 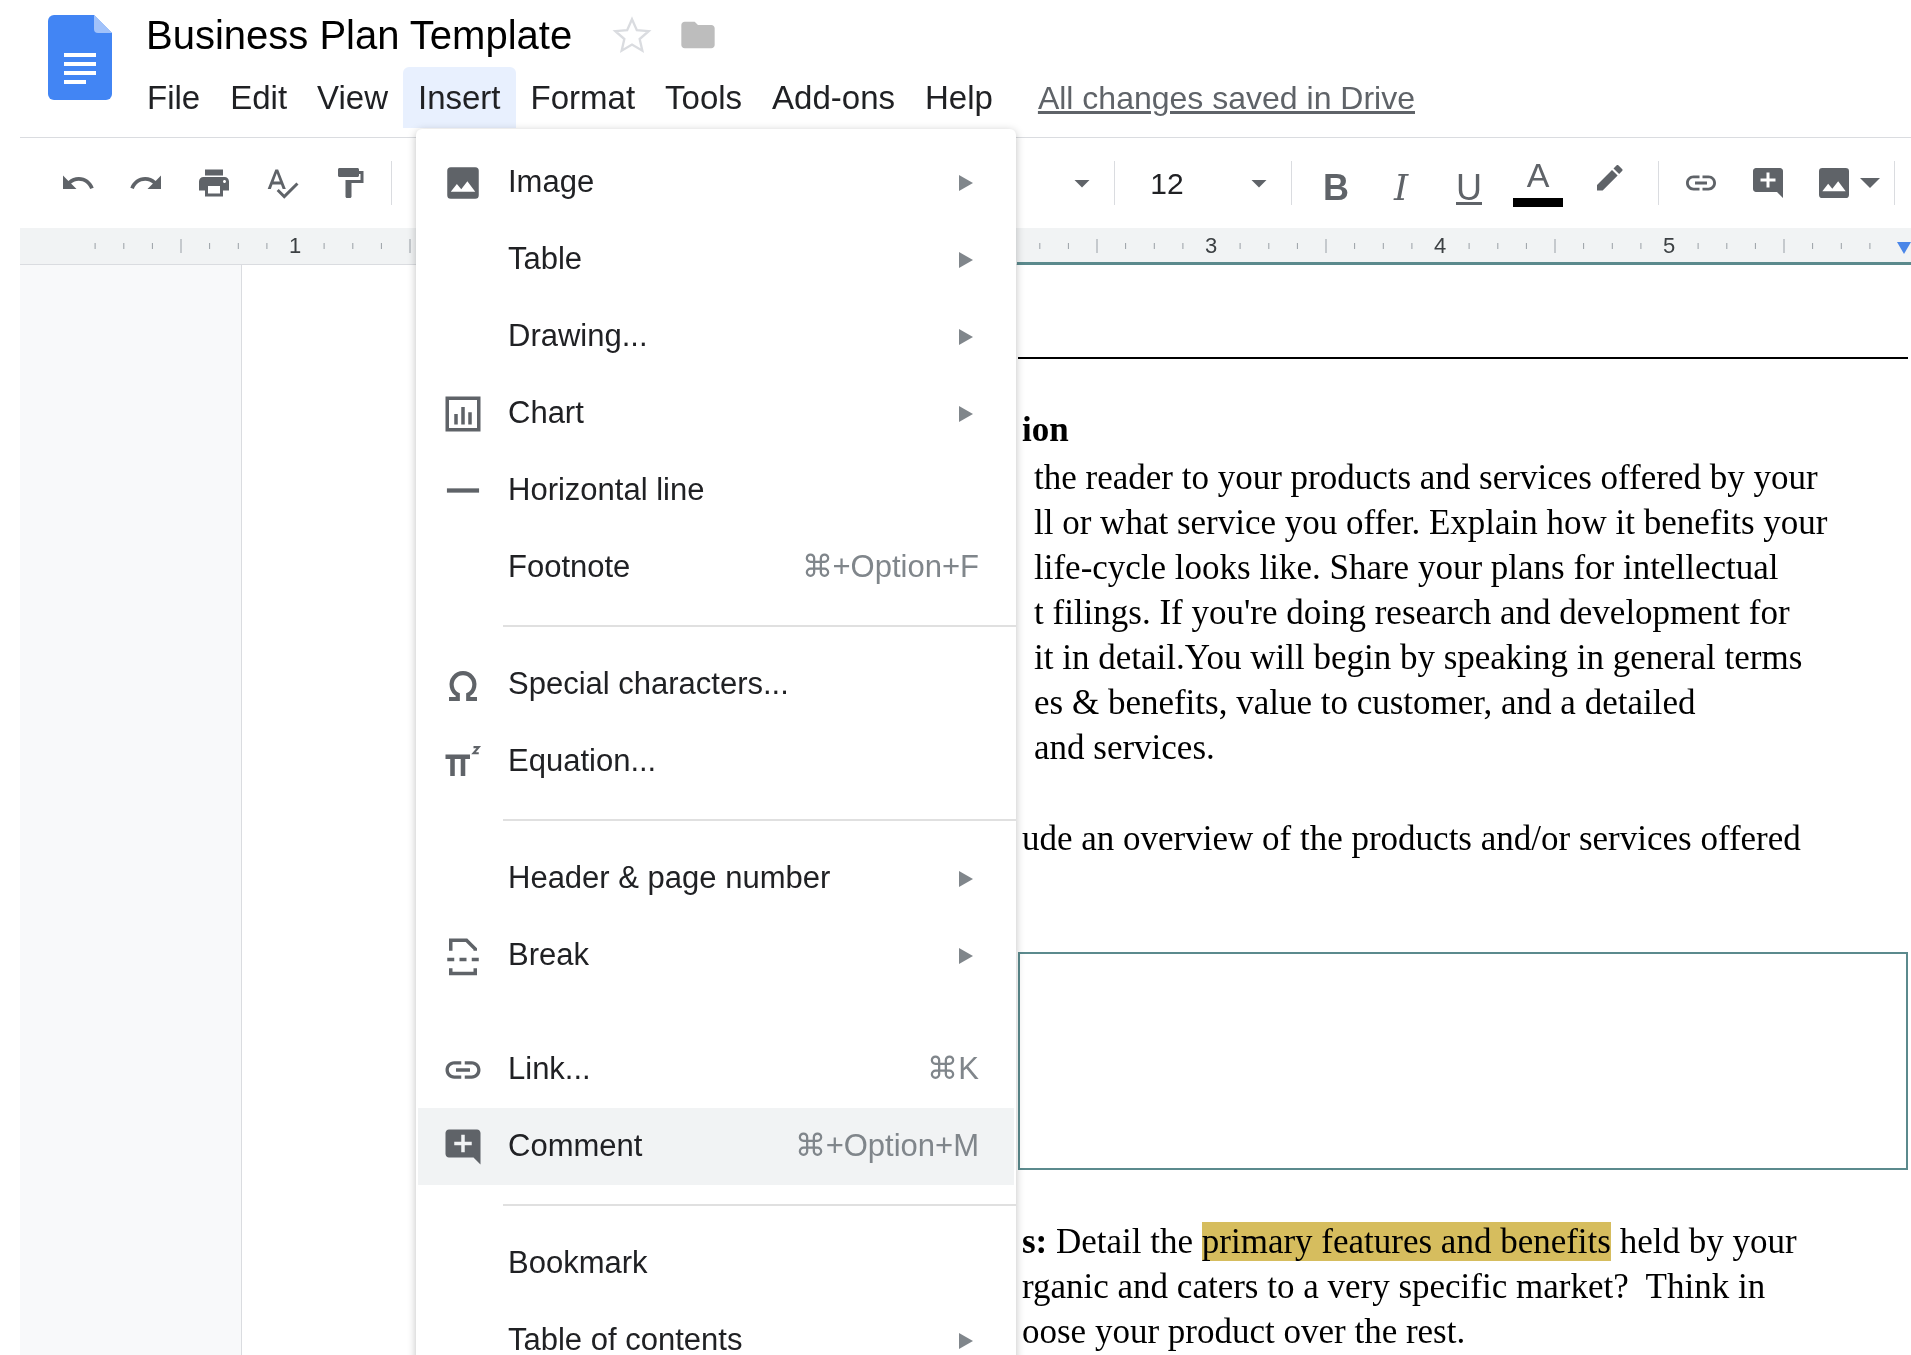 I want to click on shortcut-text: ⌘K, so click(x=953, y=1069).